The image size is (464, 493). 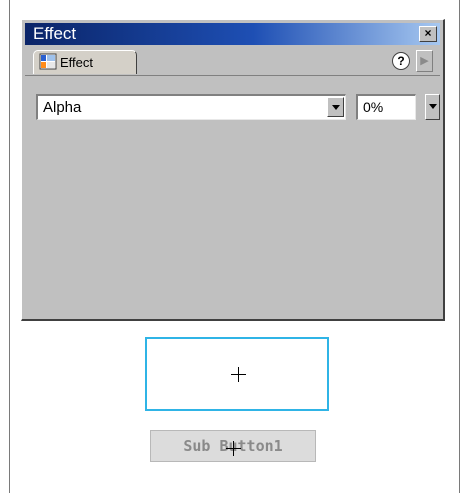 I want to click on tab-divider, so click(x=232, y=75).